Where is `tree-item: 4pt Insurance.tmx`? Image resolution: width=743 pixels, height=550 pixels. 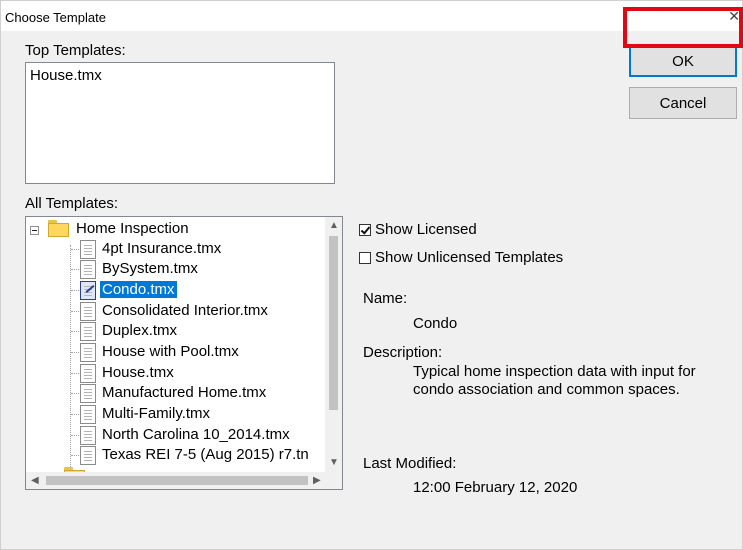
tree-item: 4pt Insurance.tmx is located at coordinates (176, 249).